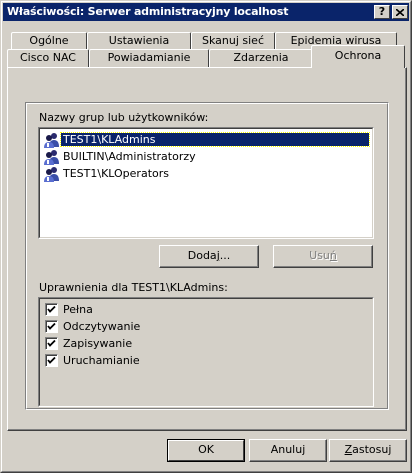  What do you see at coordinates (124, 117) in the screenshot?
I see `groups-label: Nazwy grup lub użytkowników:` at bounding box center [124, 117].